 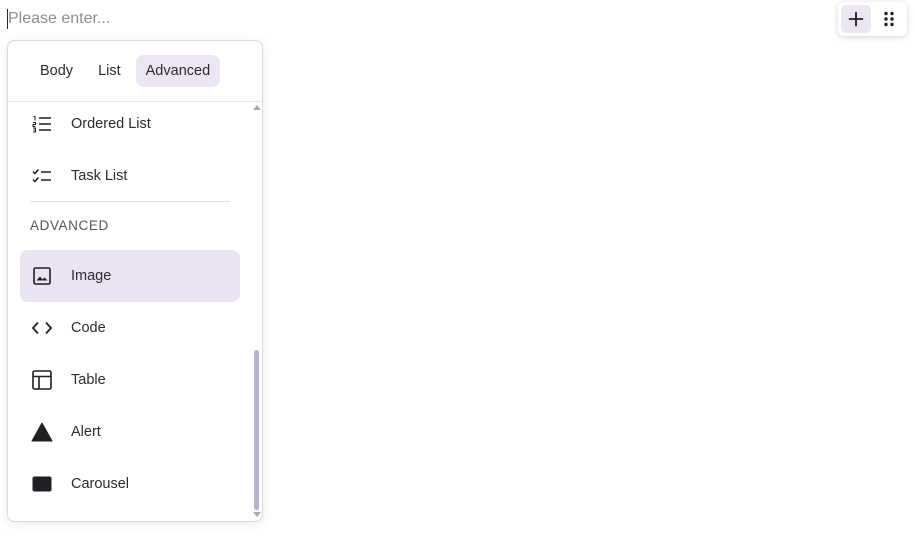 I want to click on drag-handle-button, so click(x=889, y=19).